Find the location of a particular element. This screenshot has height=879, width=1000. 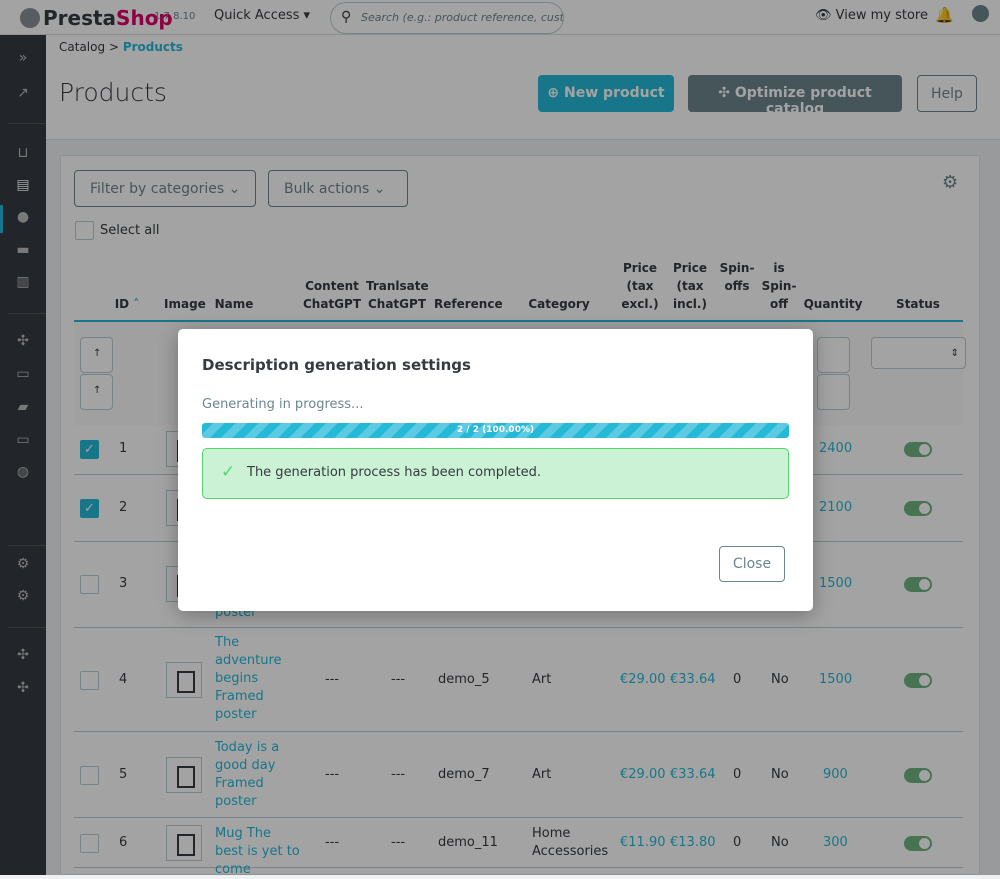

close-button: Close is located at coordinates (752, 564).